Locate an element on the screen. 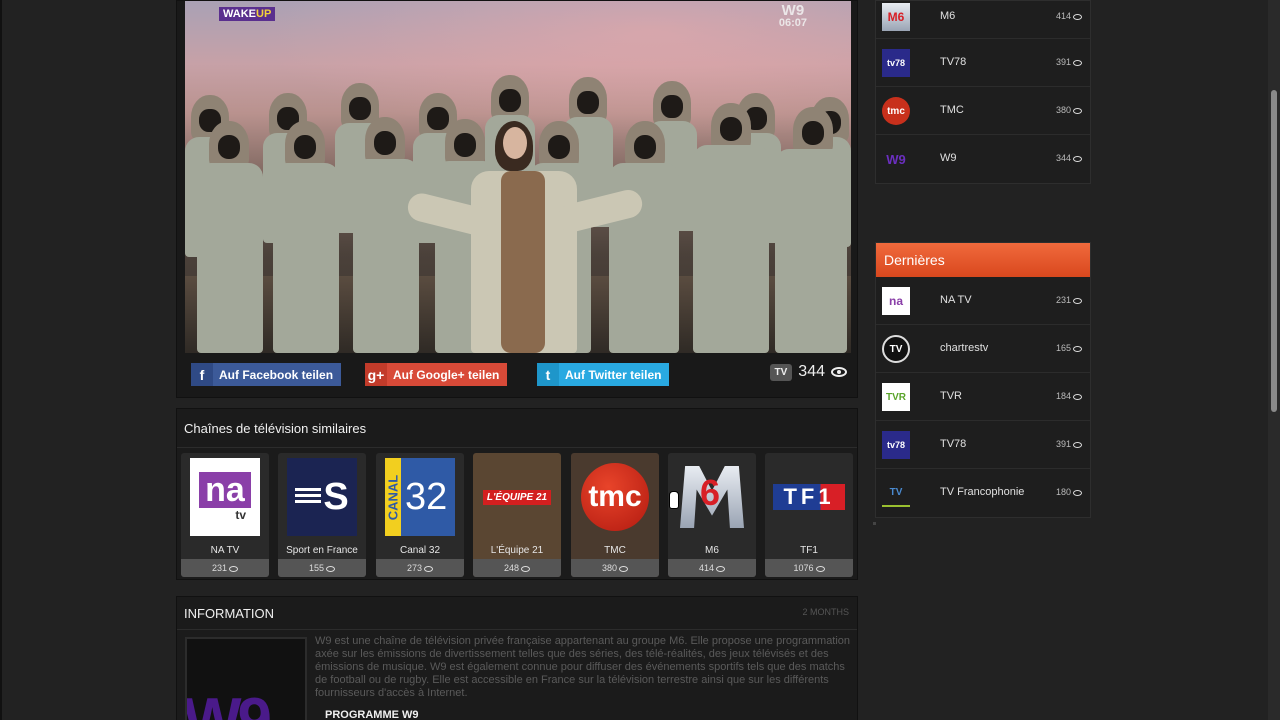 The height and width of the screenshot is (720, 1280). channel-card-tmc: tmc TMC 380 is located at coordinates (615, 515).